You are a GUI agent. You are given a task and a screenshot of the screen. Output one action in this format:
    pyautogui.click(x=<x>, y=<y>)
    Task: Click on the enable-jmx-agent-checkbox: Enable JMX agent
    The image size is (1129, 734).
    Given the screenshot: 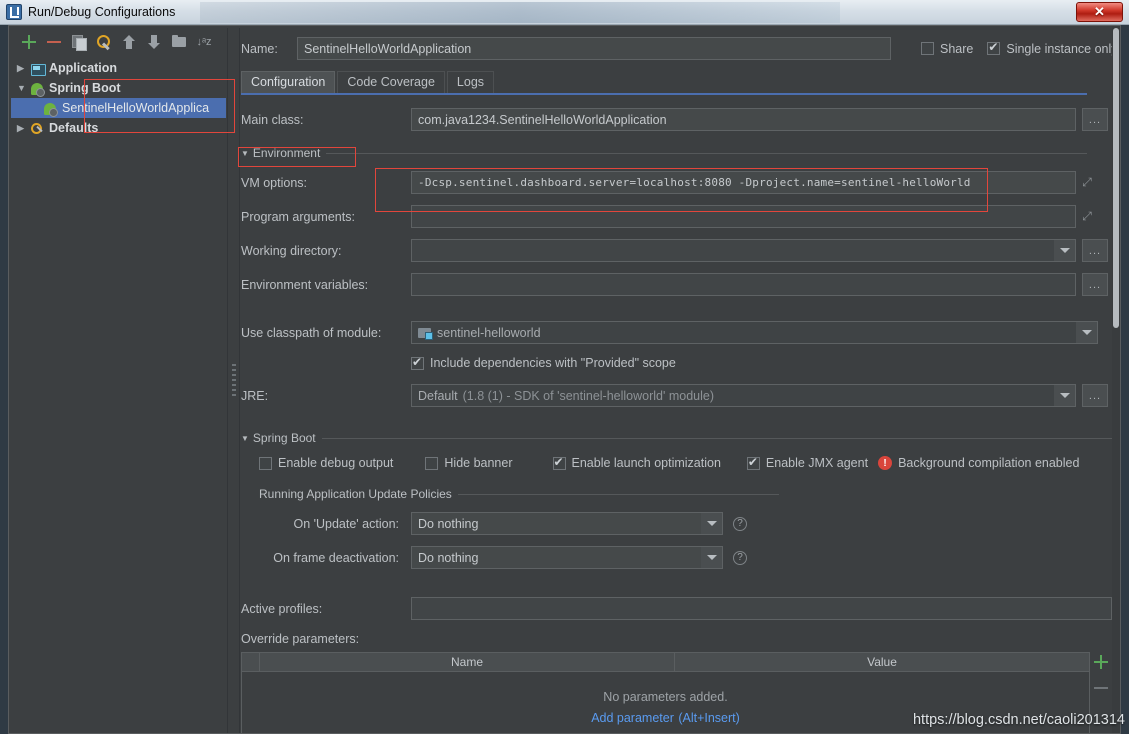 What is the action you would take?
    pyautogui.click(x=807, y=462)
    